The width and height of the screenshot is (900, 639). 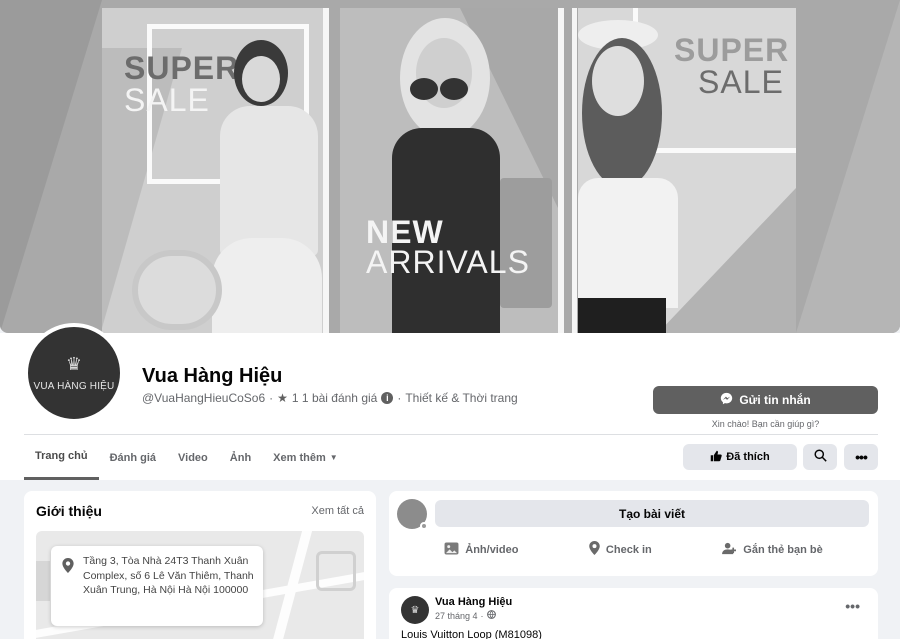 I want to click on post-more-icon: •••, so click(x=852, y=606).